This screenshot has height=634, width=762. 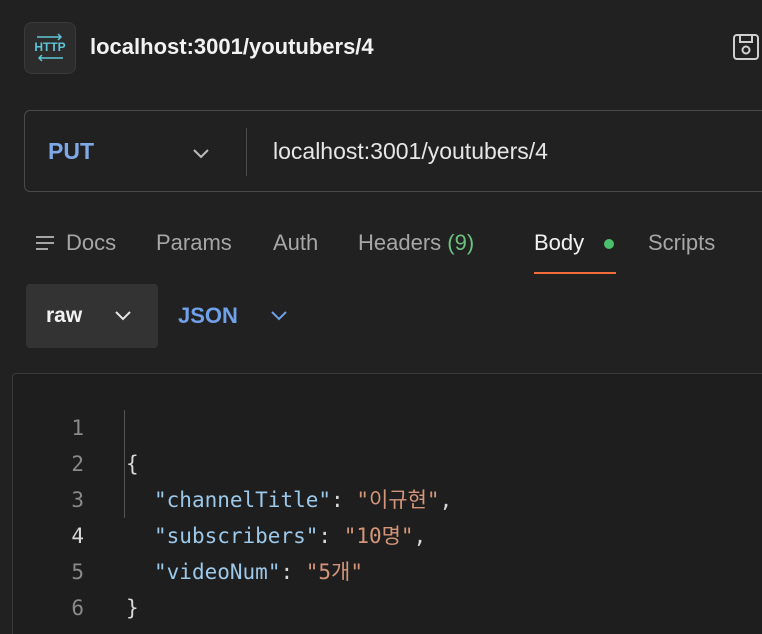 I want to click on headers-count: (9), so click(x=461, y=242).